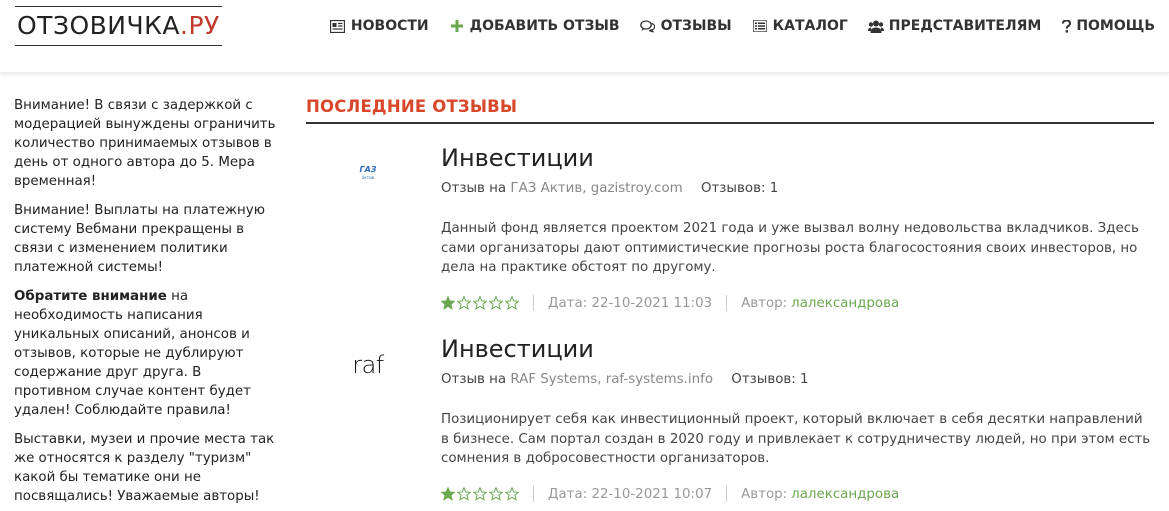  I want to click on nav-catalog: КАТАЛОГ, so click(800, 26).